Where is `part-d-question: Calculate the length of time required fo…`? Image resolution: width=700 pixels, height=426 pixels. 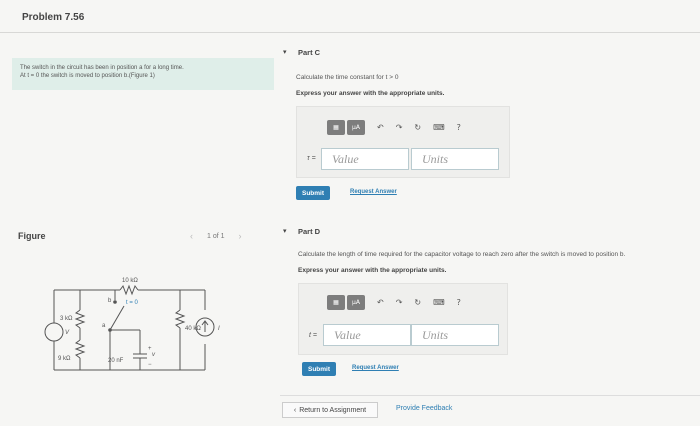
part-d-question: Calculate the length of time required fo… is located at coordinates (462, 254).